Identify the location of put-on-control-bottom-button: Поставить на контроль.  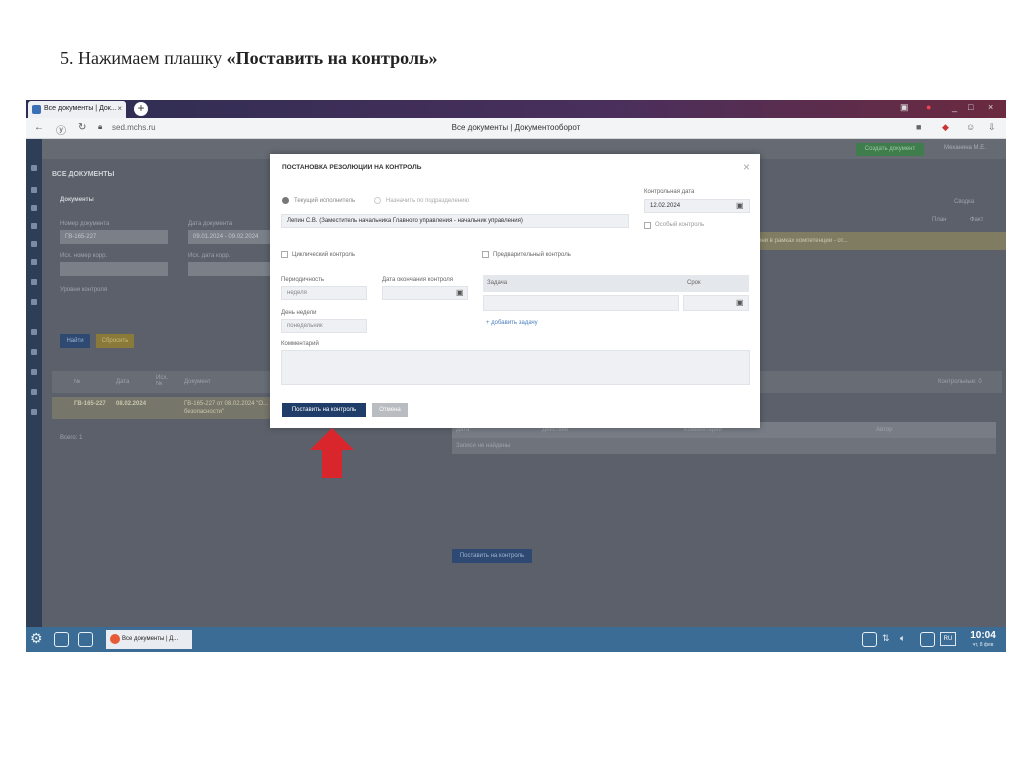
(492, 556).